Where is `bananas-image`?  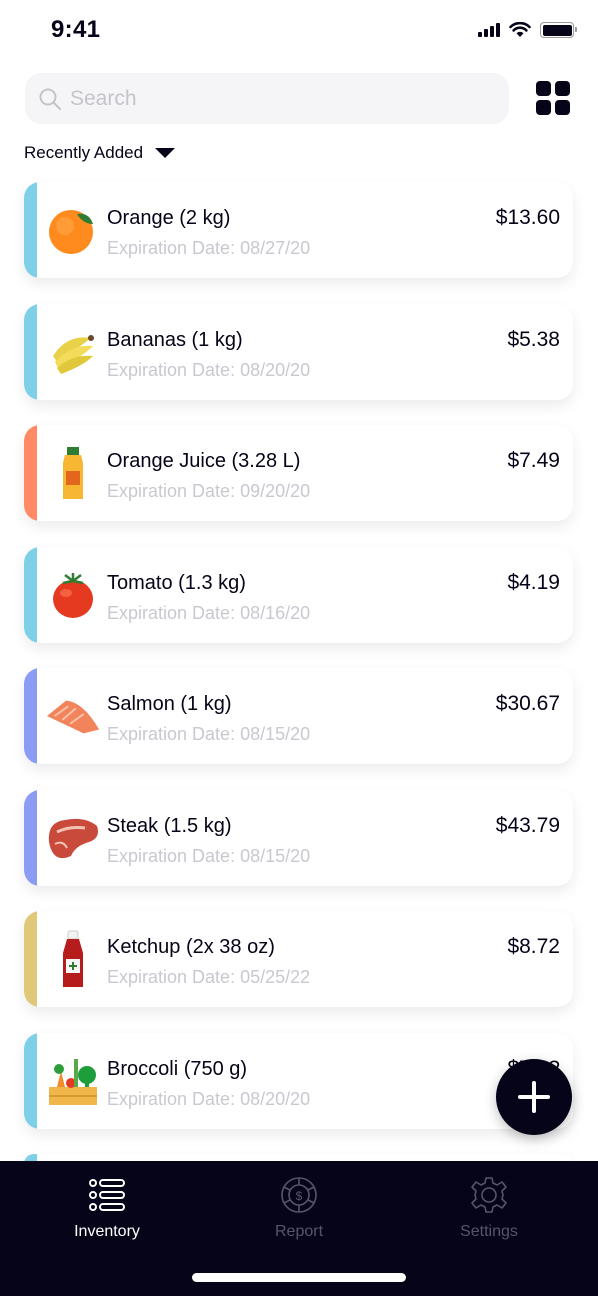 bananas-image is located at coordinates (73, 352).